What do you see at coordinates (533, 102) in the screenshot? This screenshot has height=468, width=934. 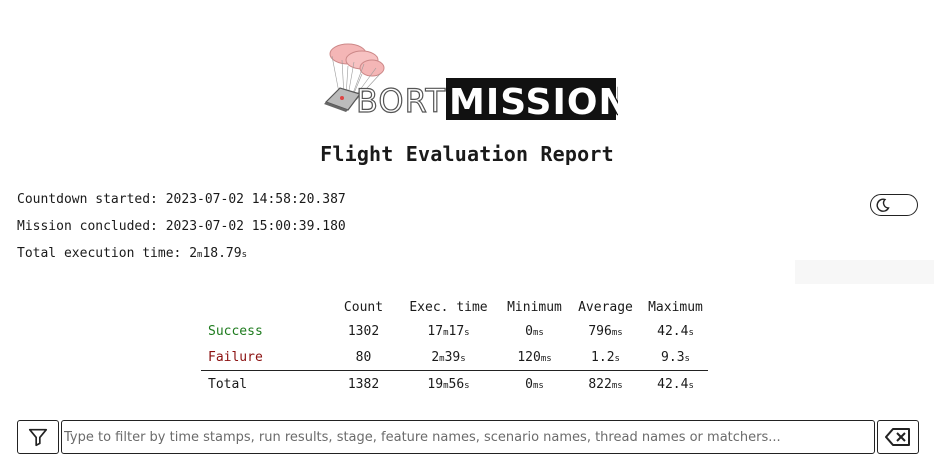 I see `logo-text-right: MISSION` at bounding box center [533, 102].